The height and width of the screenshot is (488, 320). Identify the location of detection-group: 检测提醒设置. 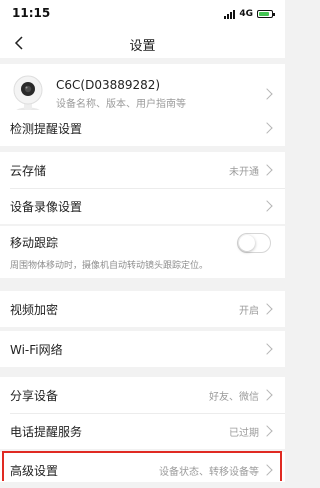
(142, 128).